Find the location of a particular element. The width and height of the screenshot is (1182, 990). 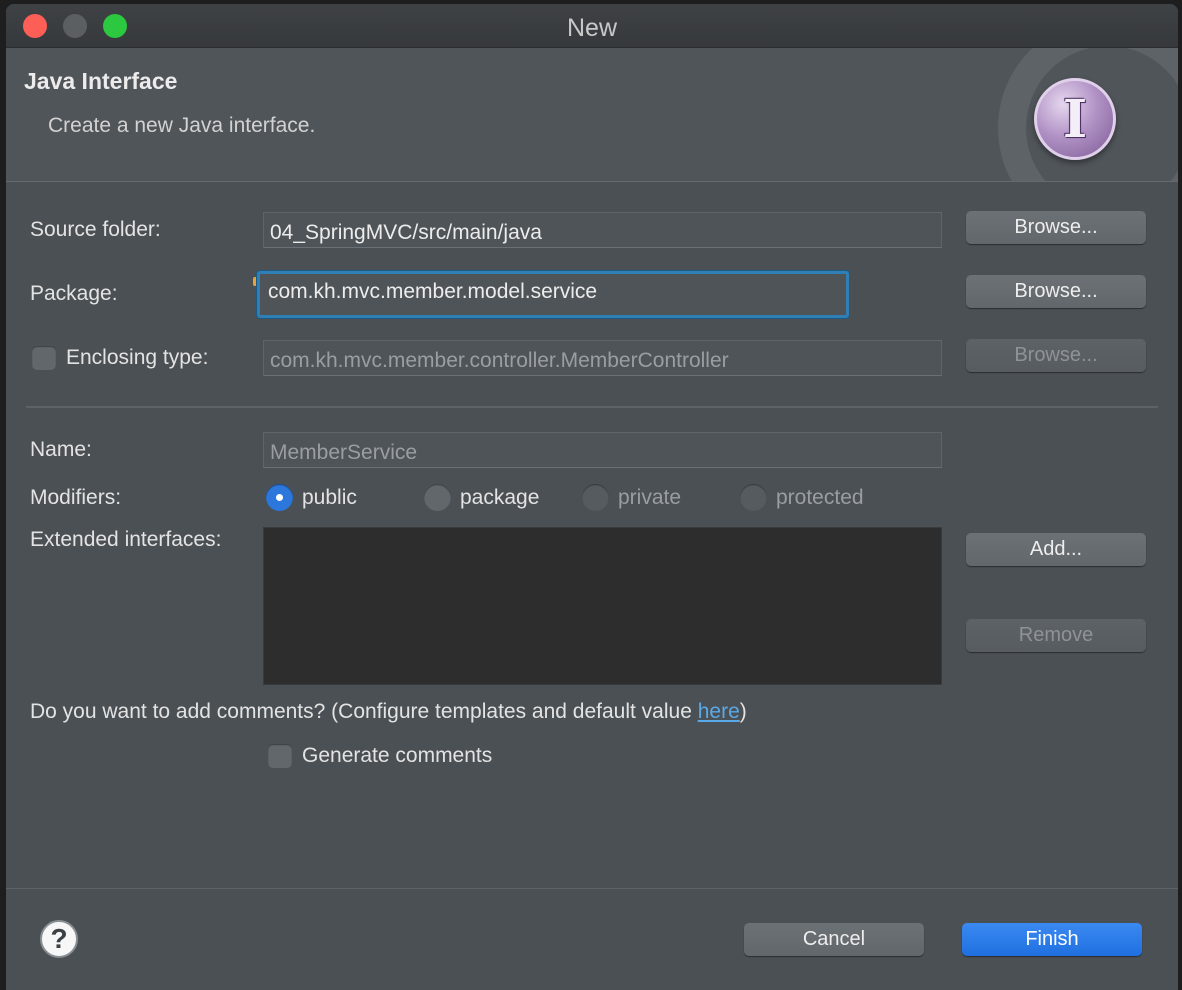

source-folder-label: Source folder: is located at coordinates (95, 229).